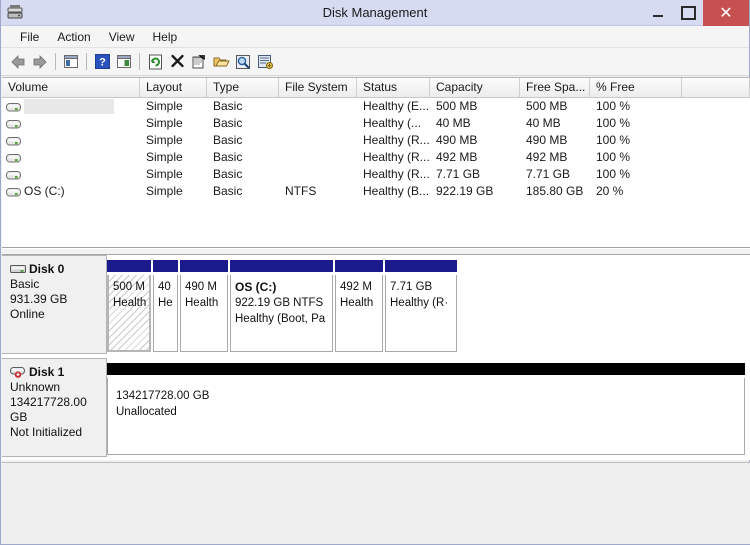  What do you see at coordinates (636, 87) in the screenshot?
I see `column-header-percent-free: % Free` at bounding box center [636, 87].